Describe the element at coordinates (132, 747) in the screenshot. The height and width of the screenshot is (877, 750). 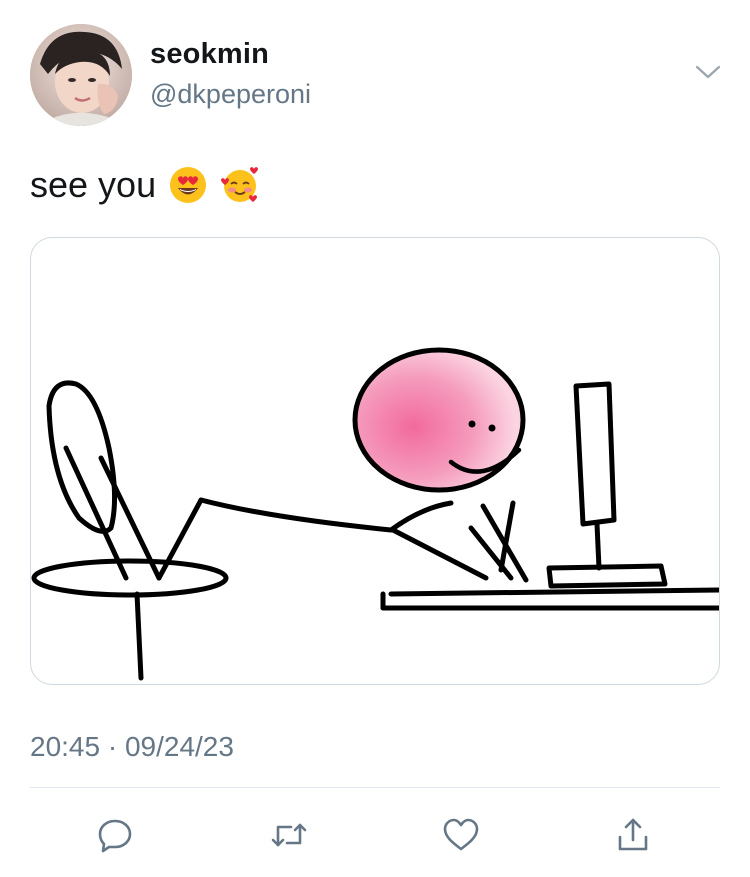
I see `tweet-timestamp: 20:45 · 09/24/23` at that location.